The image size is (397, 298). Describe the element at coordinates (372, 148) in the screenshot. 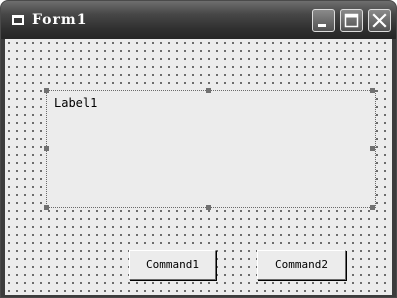

I see `resize-handle-right` at that location.